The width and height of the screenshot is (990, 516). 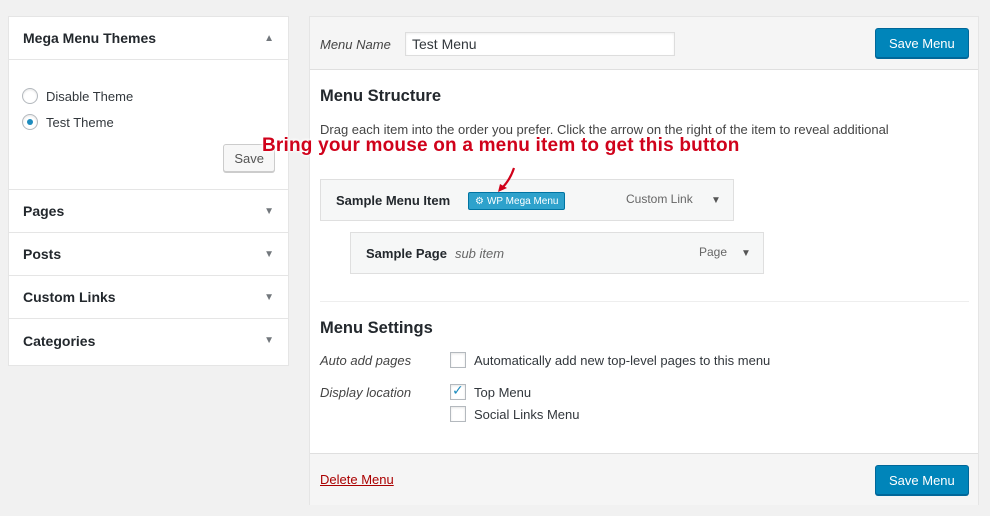 I want to click on accordion-label: Custom Links, so click(x=69, y=297).